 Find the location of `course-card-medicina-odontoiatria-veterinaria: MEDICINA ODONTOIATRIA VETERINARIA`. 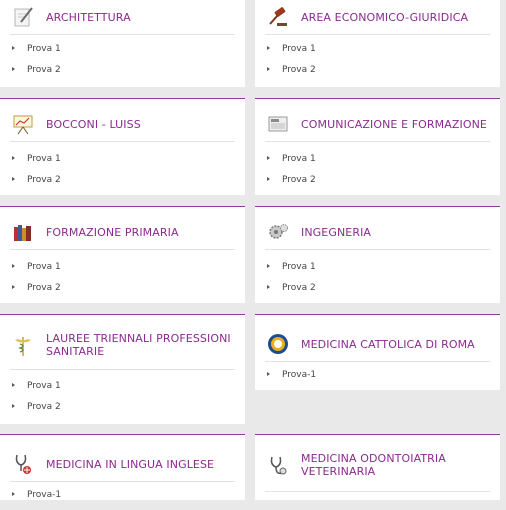

course-card-medicina-odontoiatria-veterinaria: MEDICINA ODONTOIATRIA VETERINARIA is located at coordinates (377, 467).